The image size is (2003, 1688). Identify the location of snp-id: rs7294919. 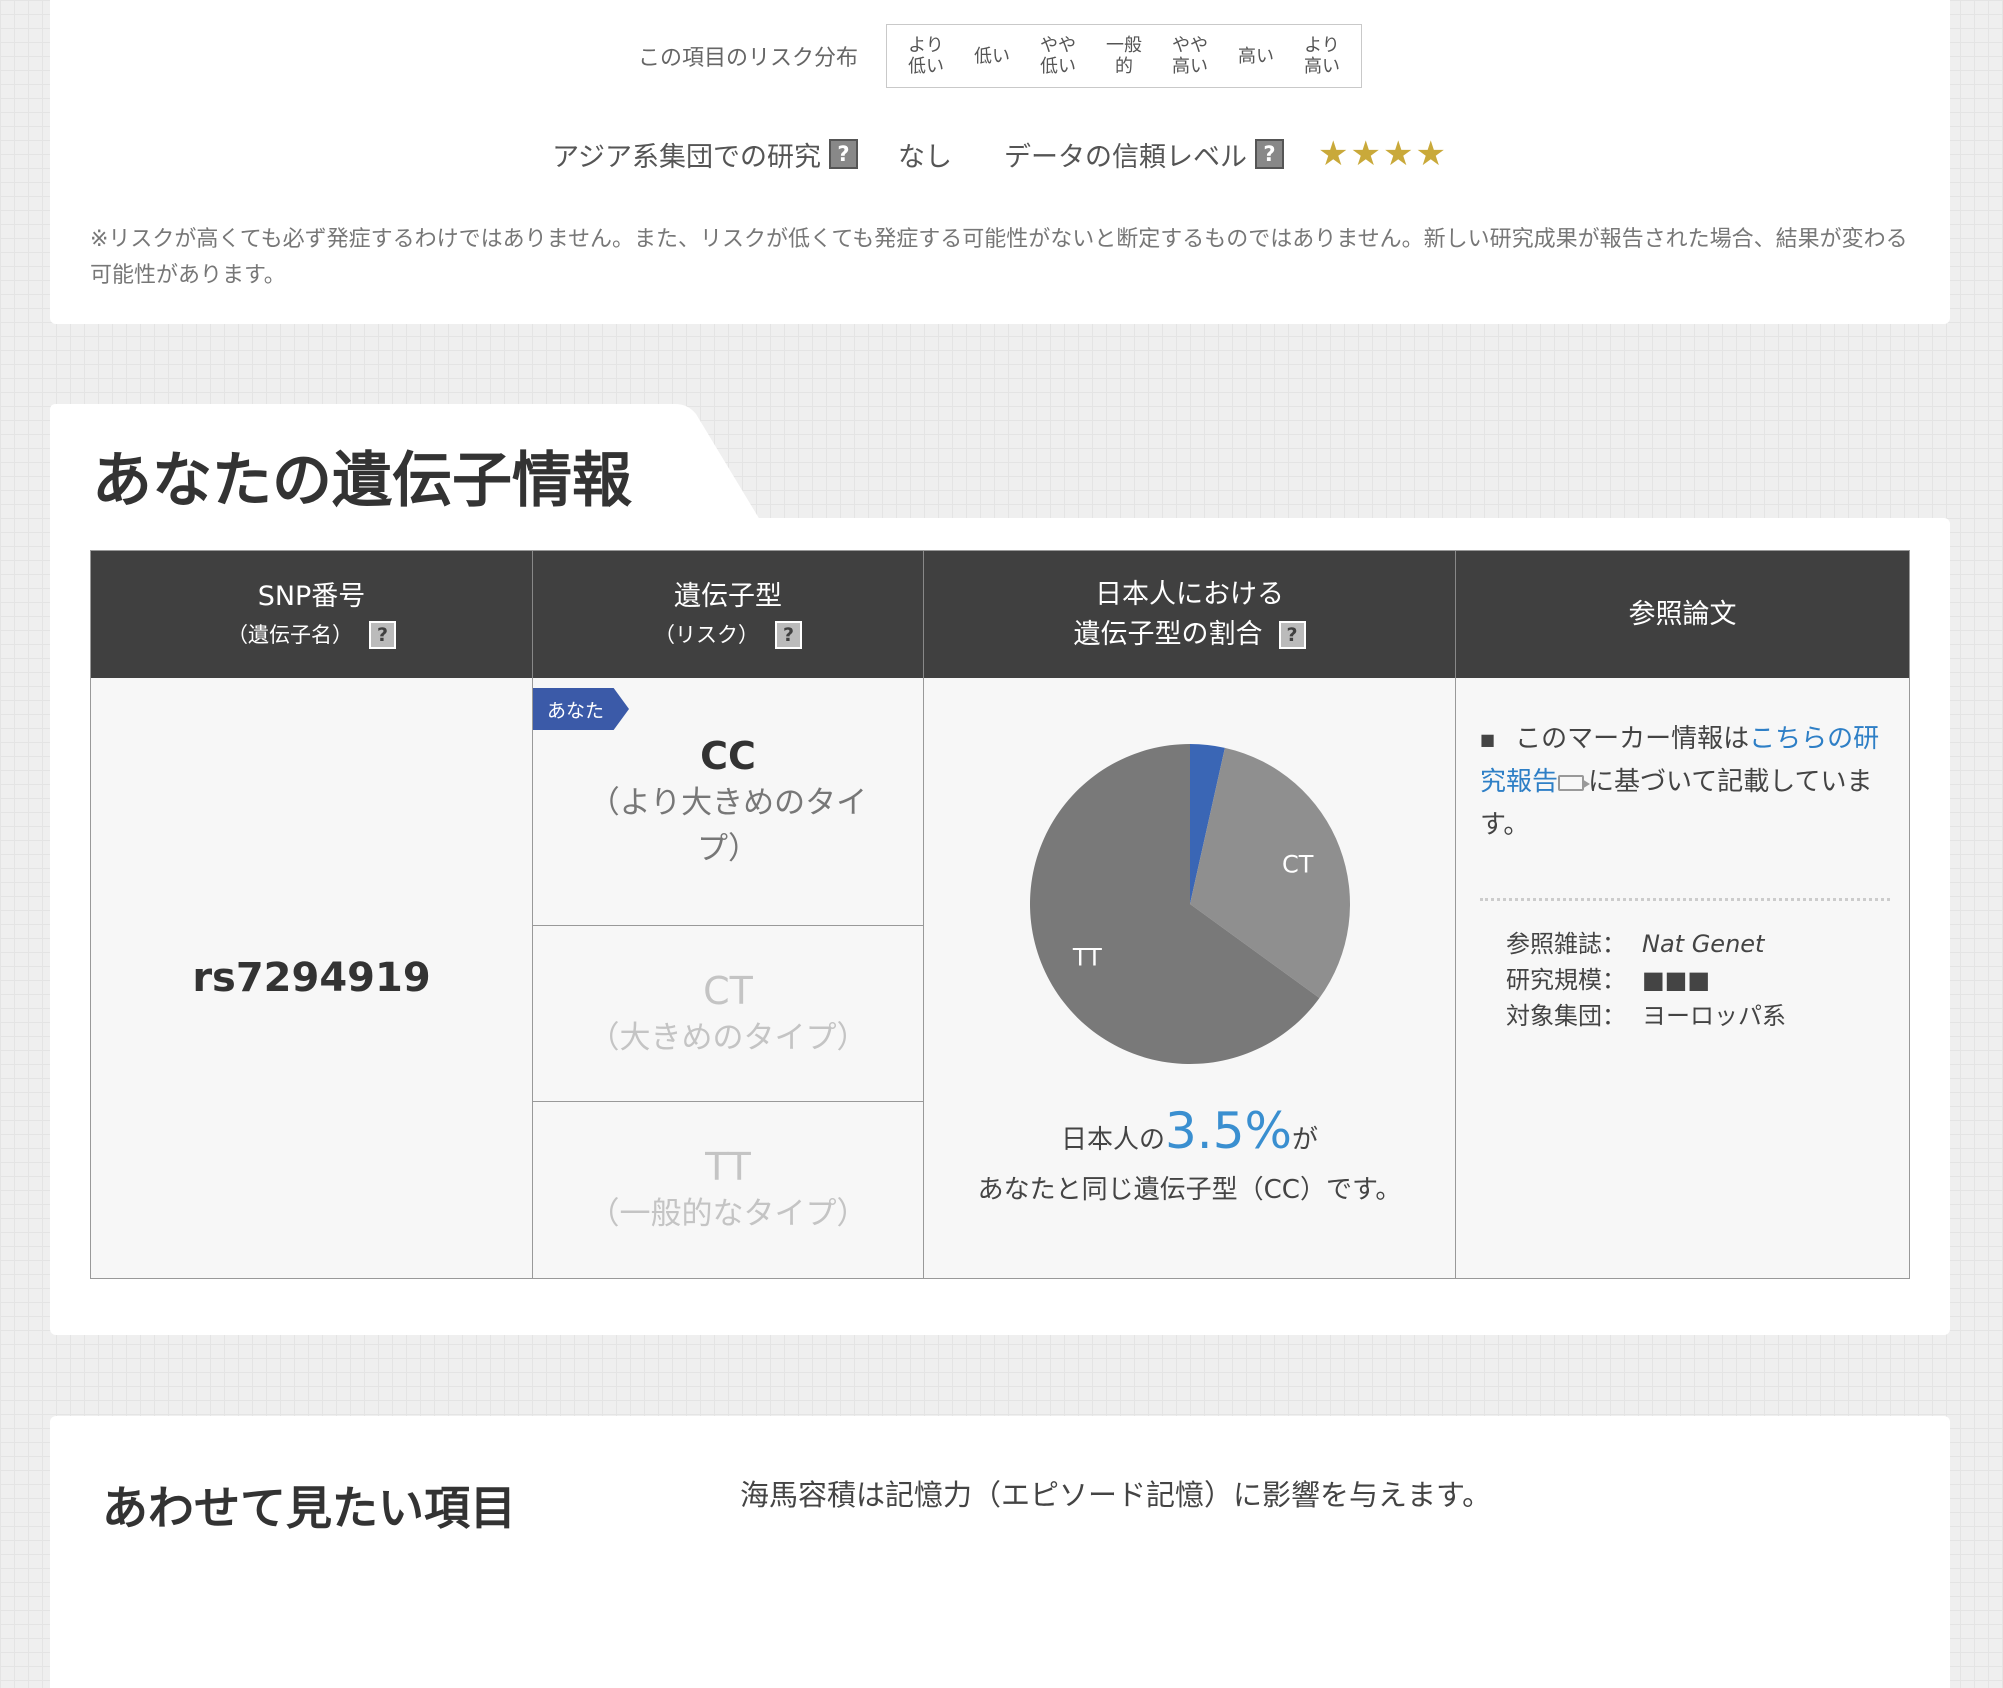
(311, 978).